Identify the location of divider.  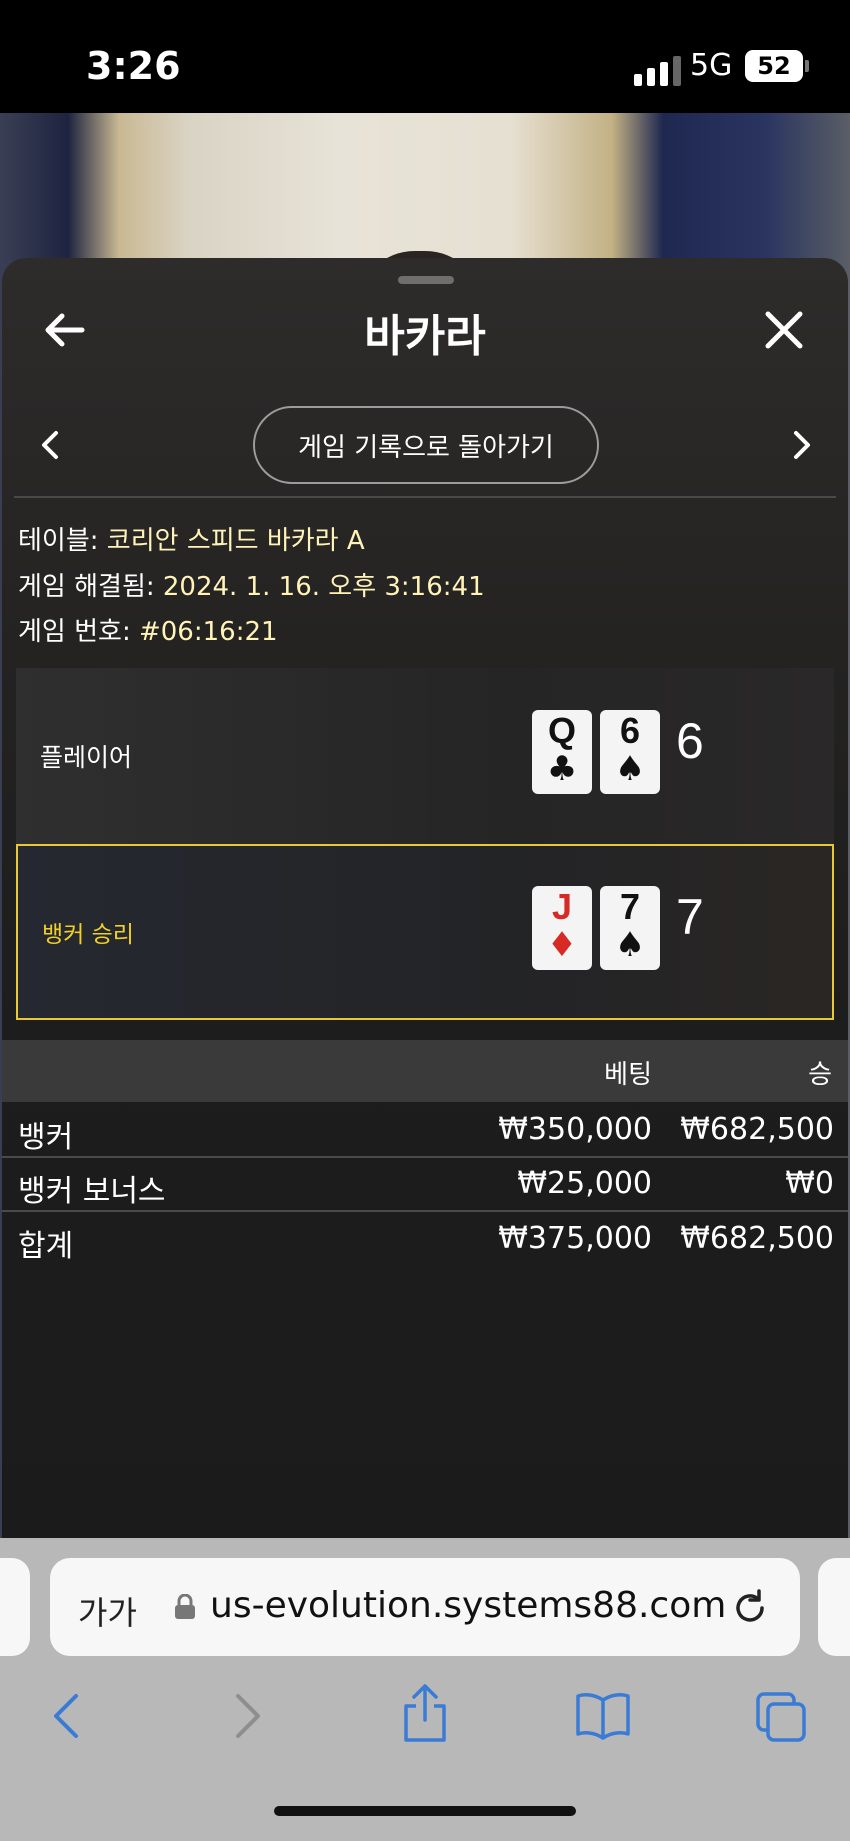
(425, 497).